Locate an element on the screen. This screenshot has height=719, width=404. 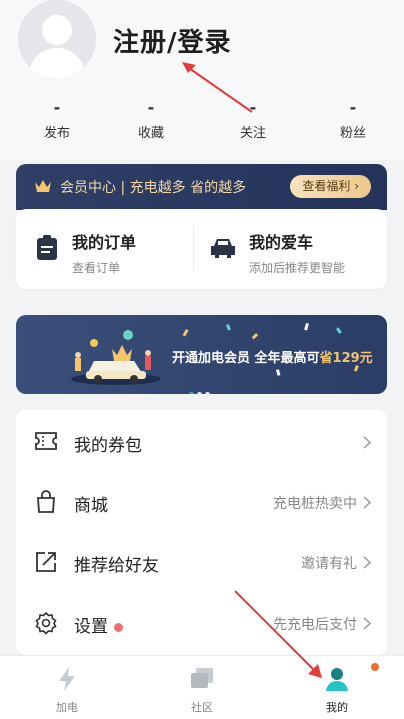
promo-text-prefix: 开通加电会员 全年最高可 is located at coordinates (246, 358).